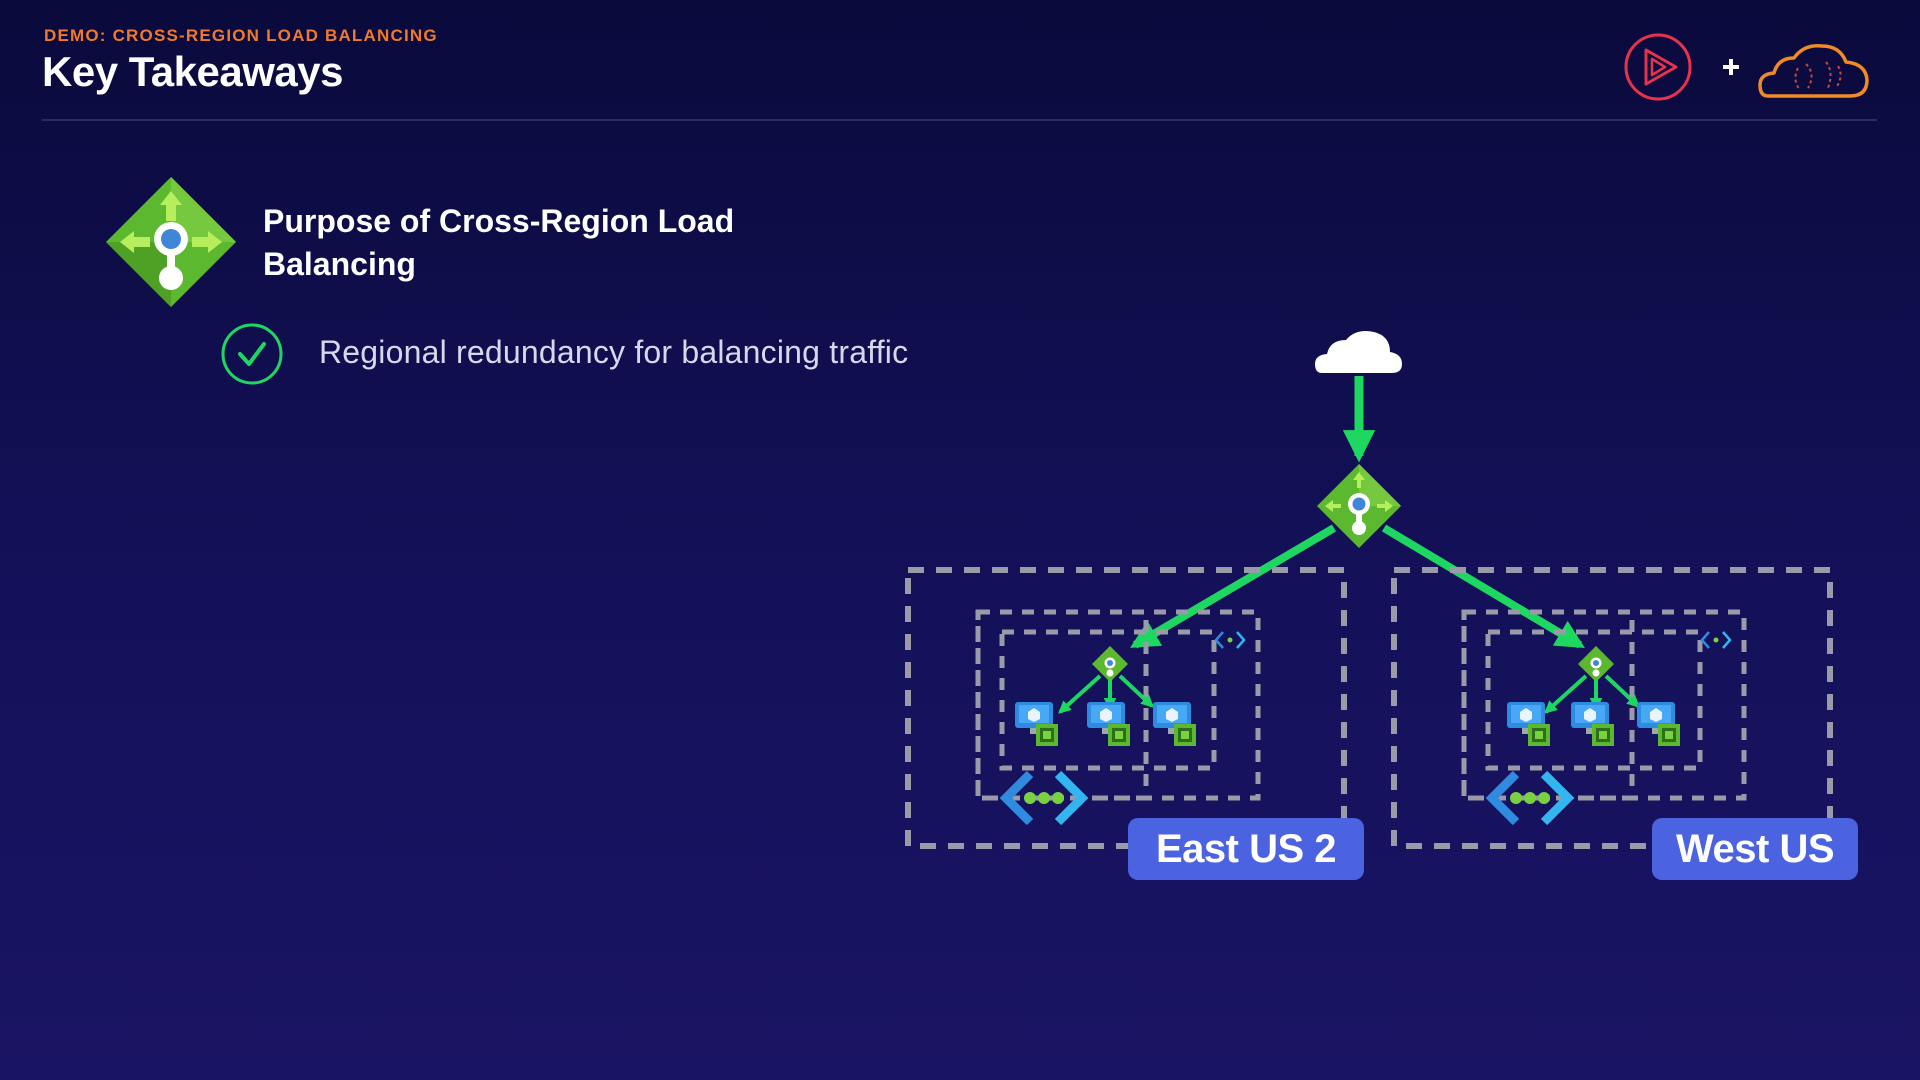 The width and height of the screenshot is (1920, 1080). I want to click on global-load-balancer-icon, so click(1359, 506).